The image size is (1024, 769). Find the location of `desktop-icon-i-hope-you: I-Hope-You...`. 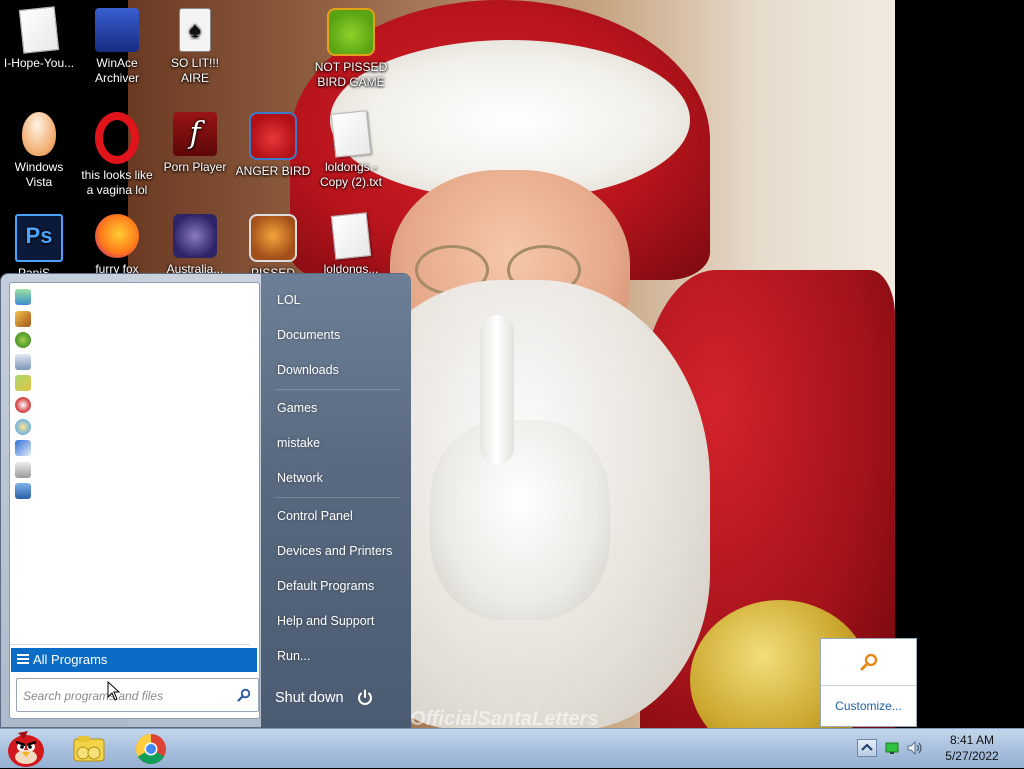

desktop-icon-i-hope-you: I-Hope-You... is located at coordinates (39, 38).